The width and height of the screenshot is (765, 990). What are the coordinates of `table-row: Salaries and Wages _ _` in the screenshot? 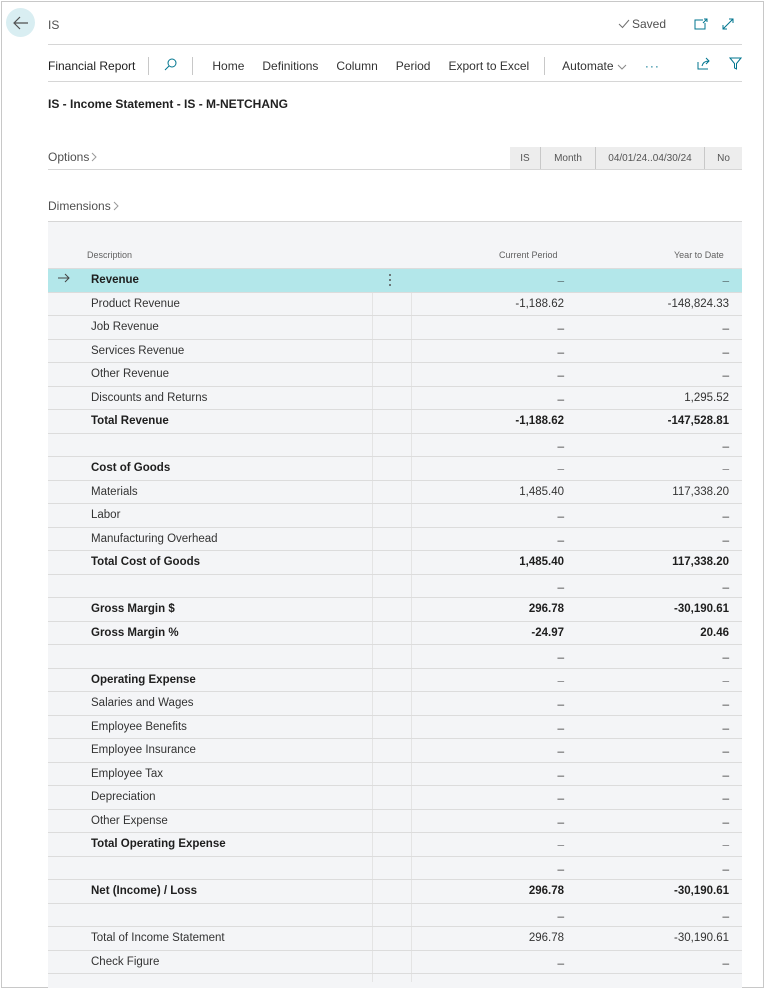 It's located at (395, 704).